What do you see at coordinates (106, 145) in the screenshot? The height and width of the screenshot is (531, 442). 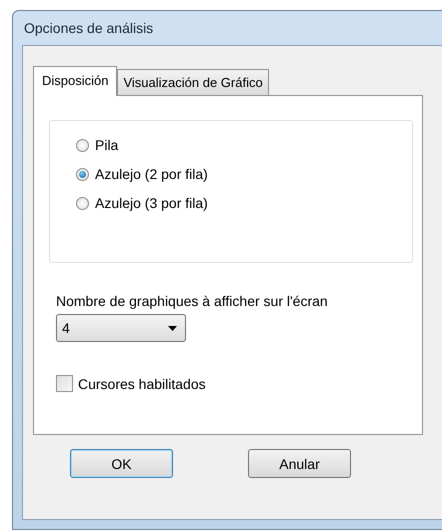 I see `radio-label: Pila` at bounding box center [106, 145].